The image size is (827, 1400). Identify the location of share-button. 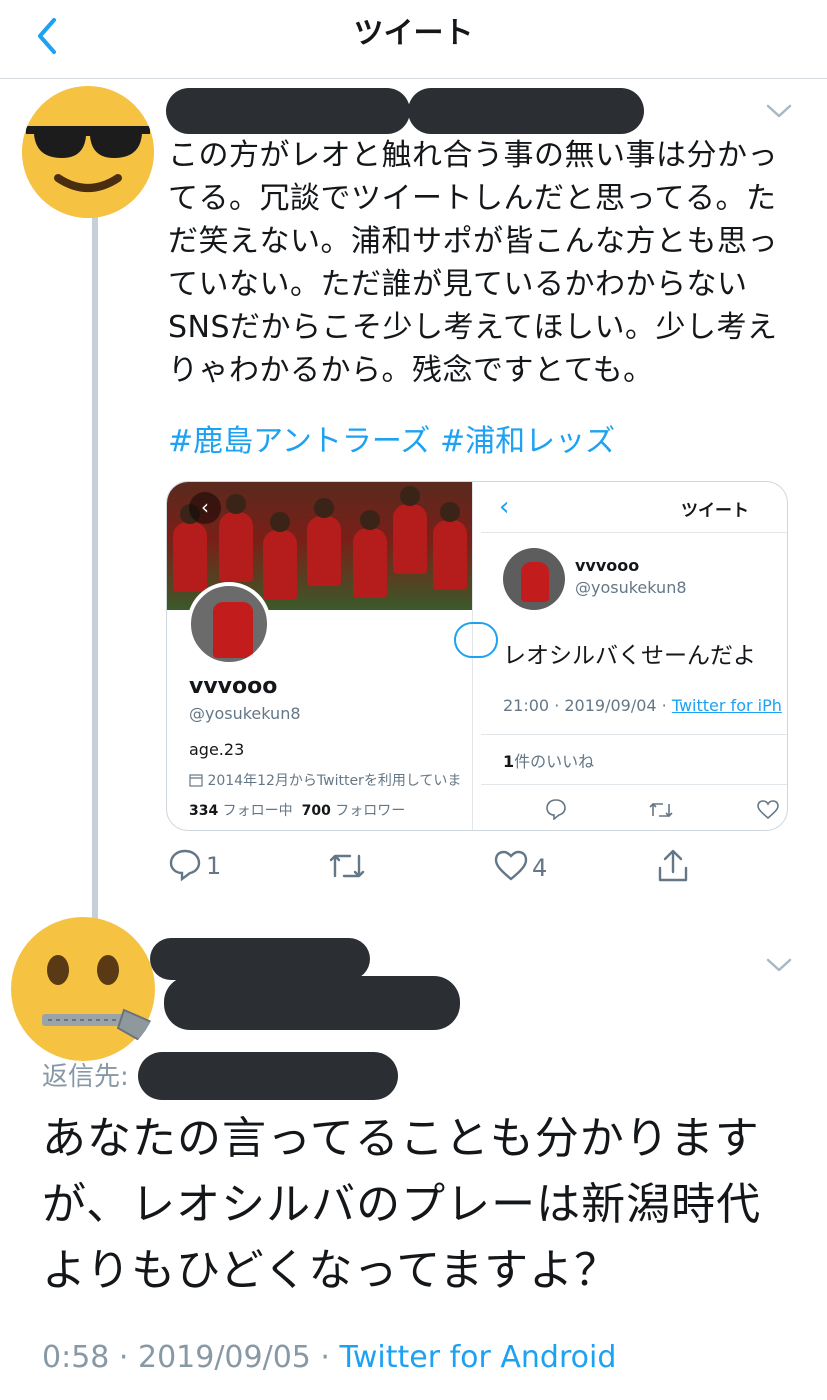
(674, 868).